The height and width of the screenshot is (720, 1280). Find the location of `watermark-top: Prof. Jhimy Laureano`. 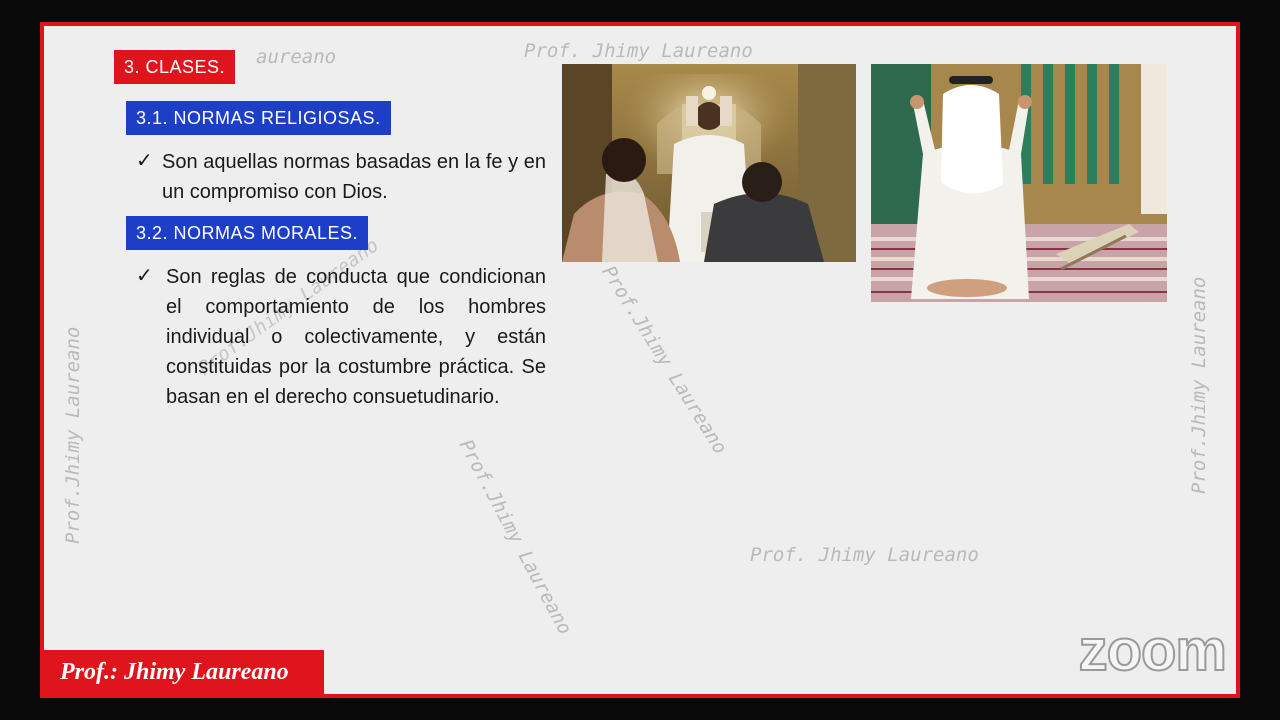

watermark-top: Prof. Jhimy Laureano is located at coordinates (638, 51).